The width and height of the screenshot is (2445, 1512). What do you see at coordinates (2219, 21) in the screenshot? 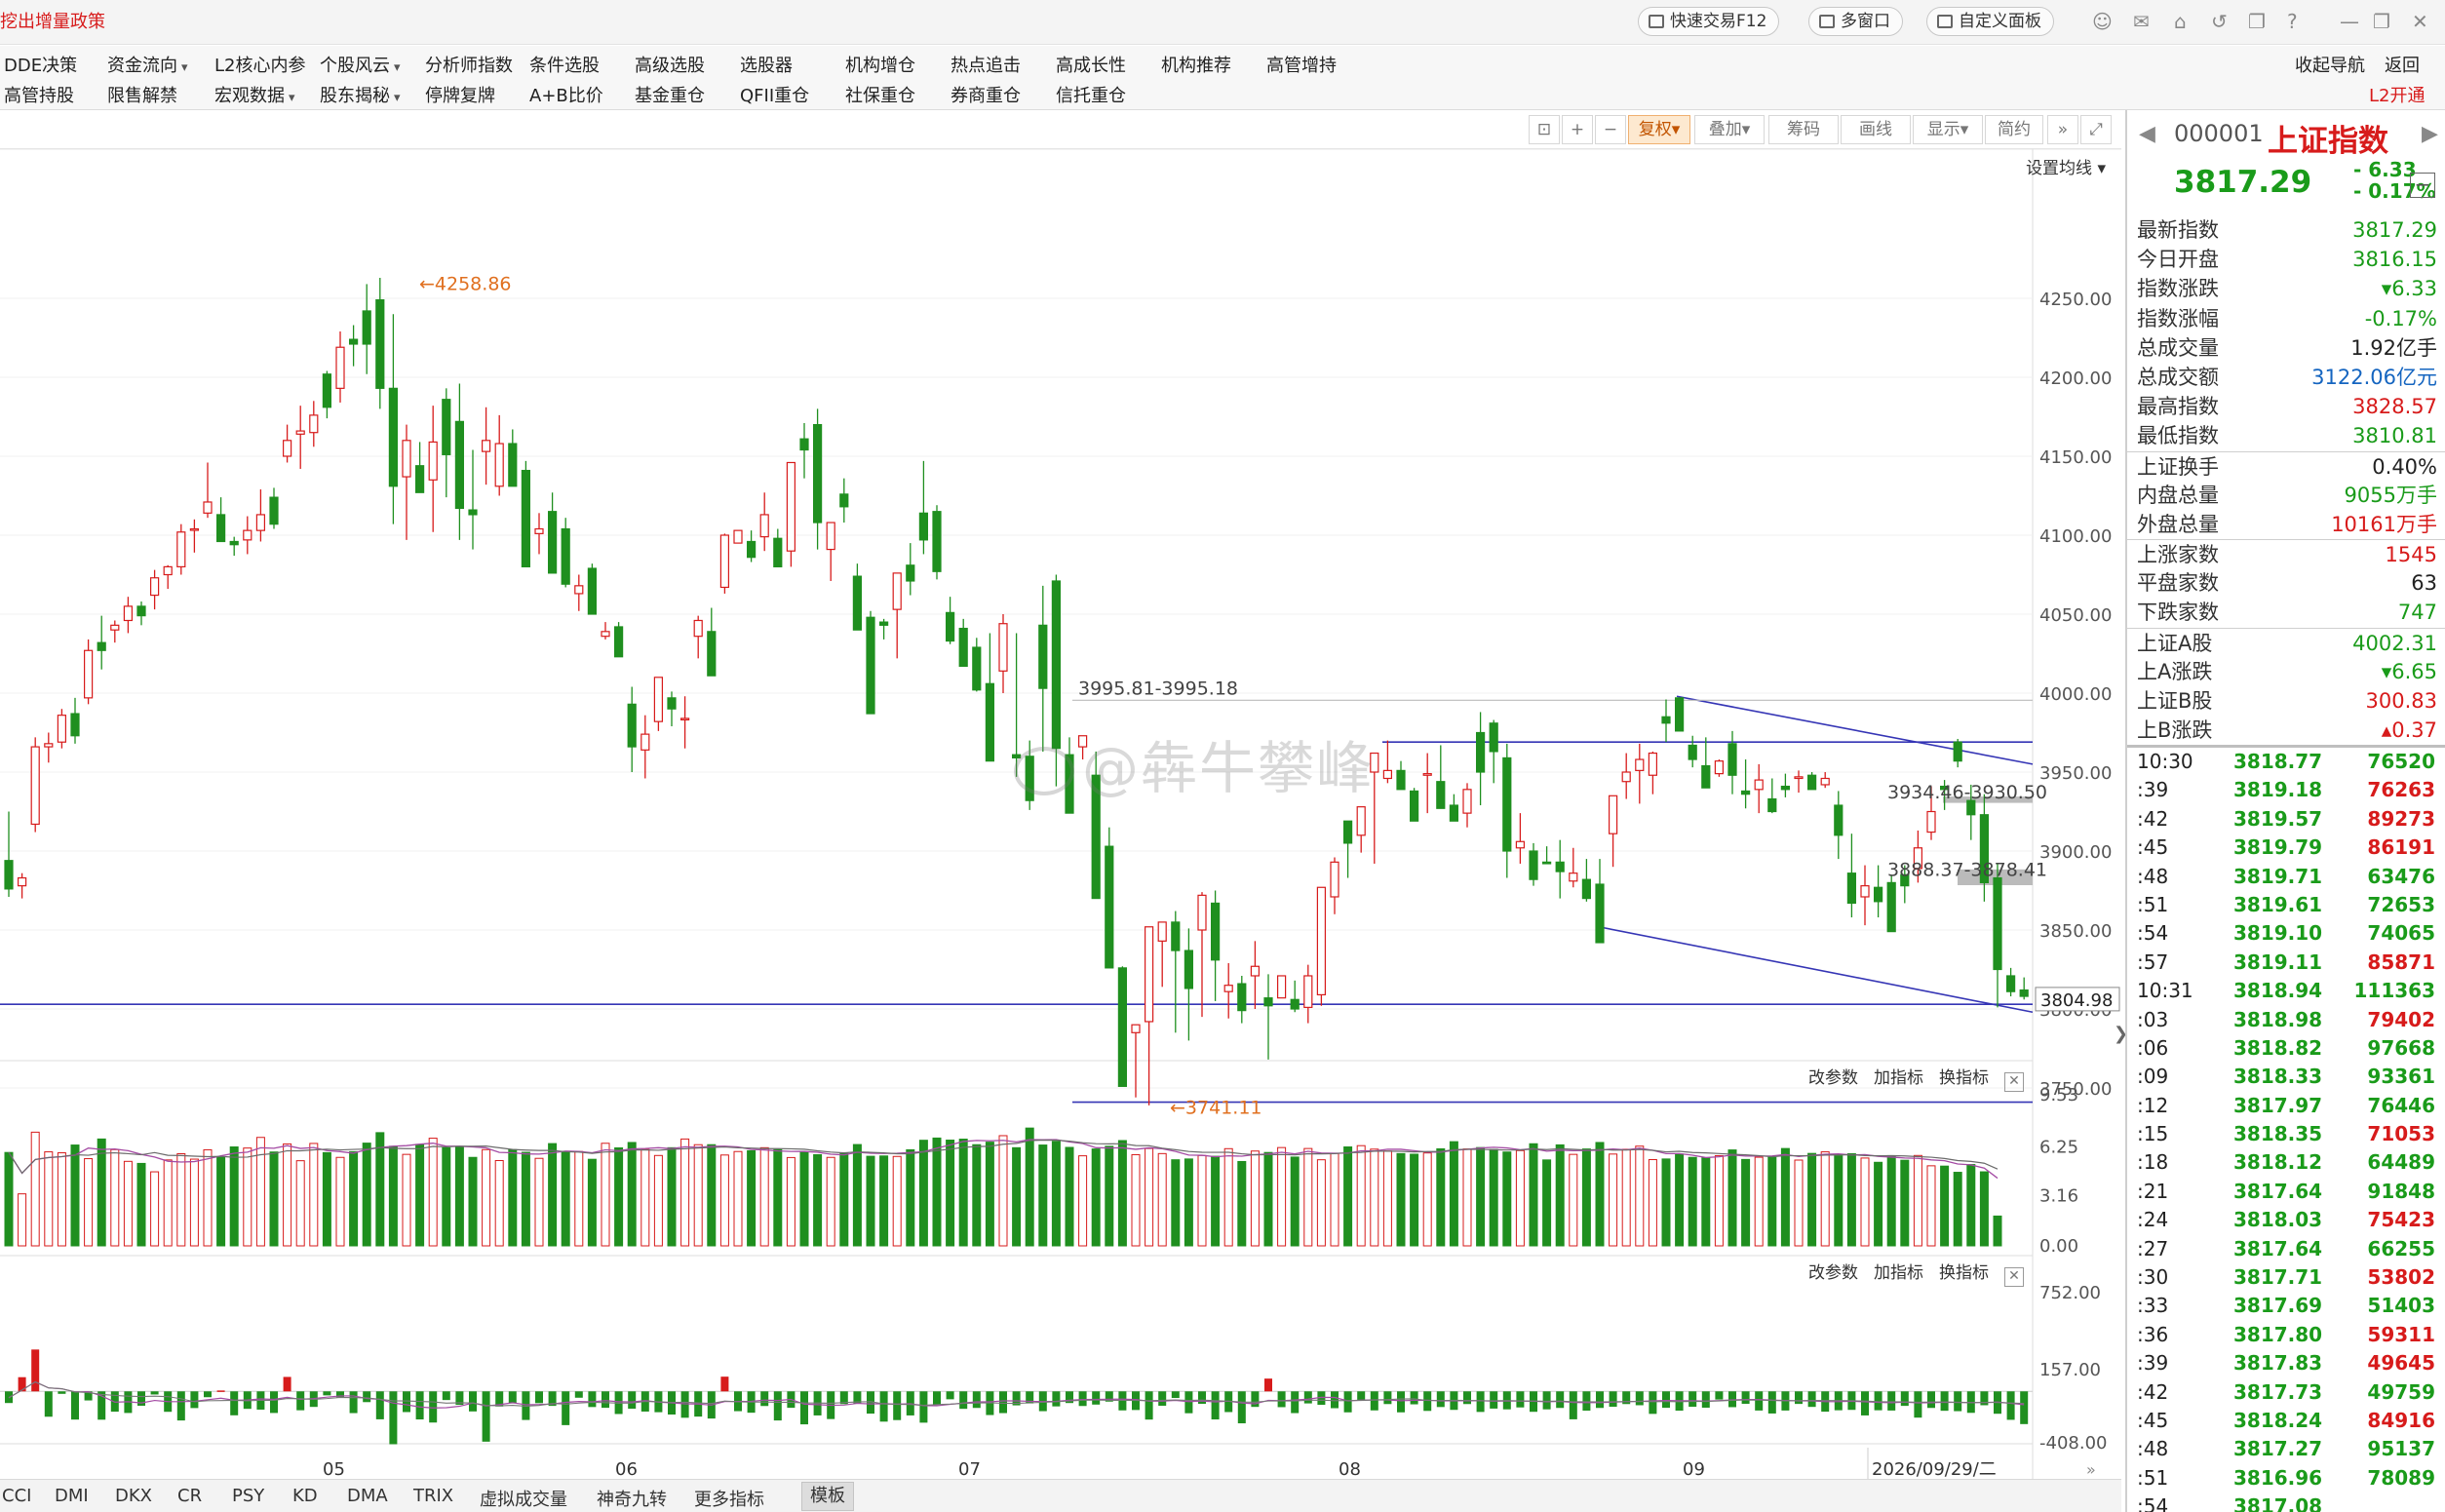
I see `back-icon: ↺` at bounding box center [2219, 21].